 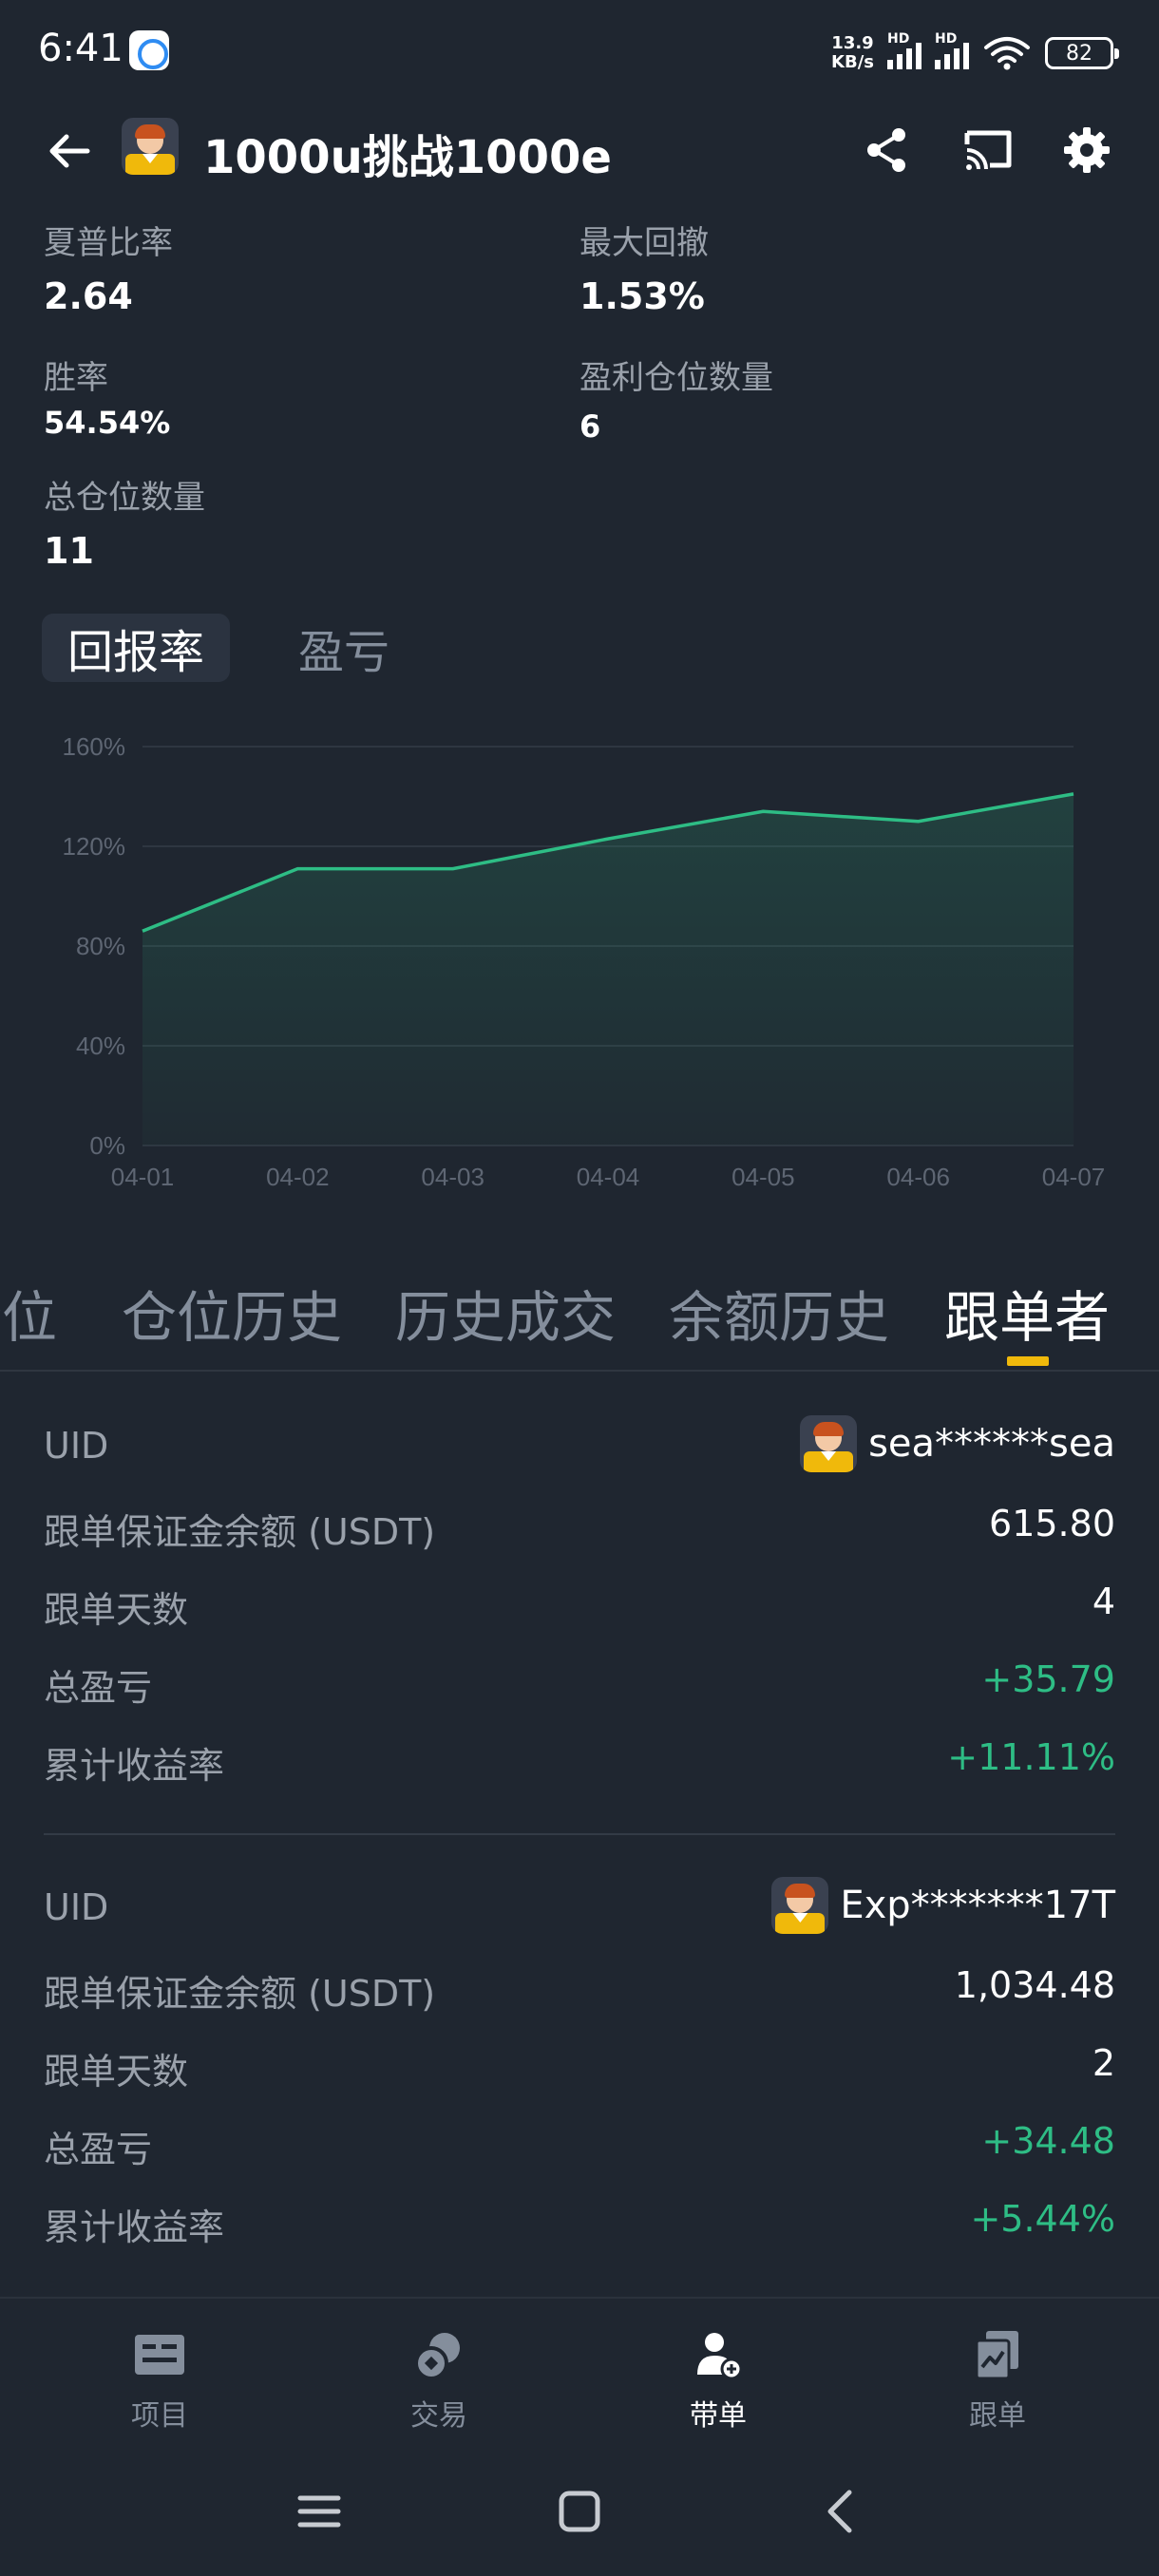 What do you see at coordinates (1079, 53) in the screenshot?
I see `battery-level: 82` at bounding box center [1079, 53].